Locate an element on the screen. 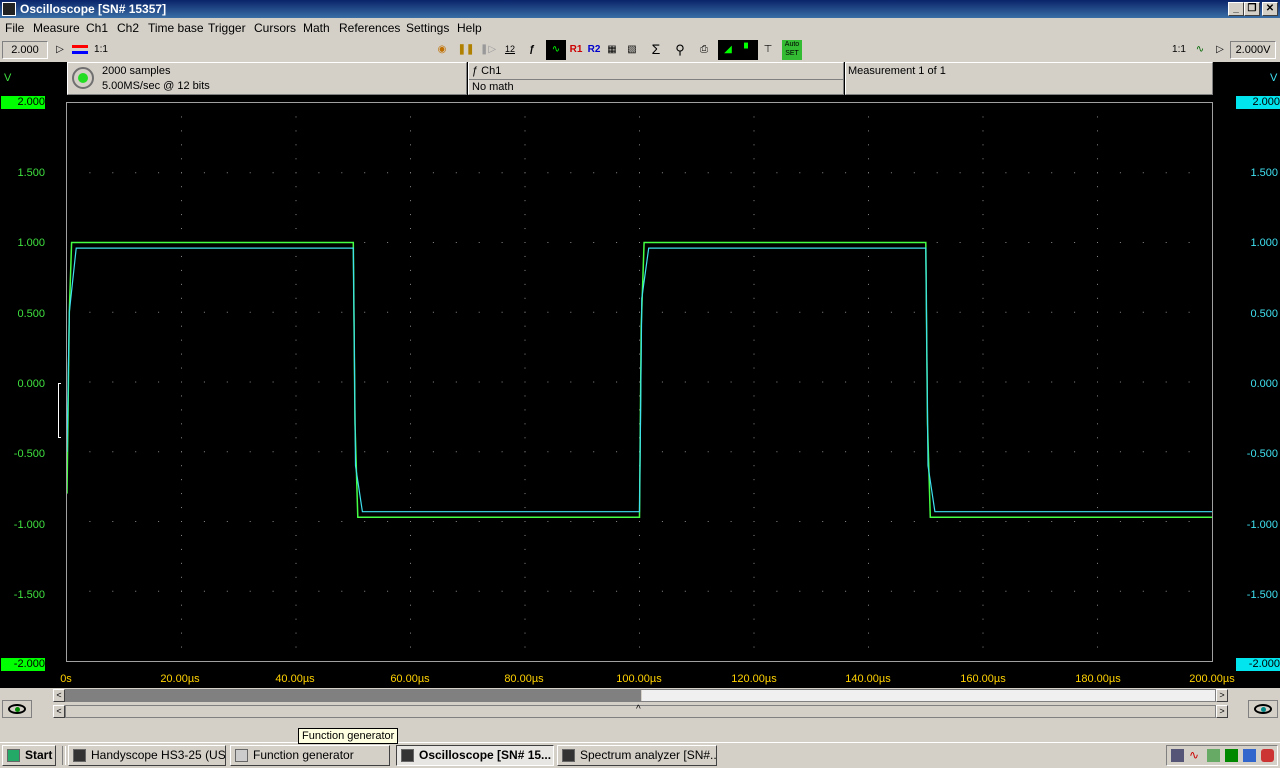  ch2-probe-ratio-button: 1:1 is located at coordinates (1179, 50).